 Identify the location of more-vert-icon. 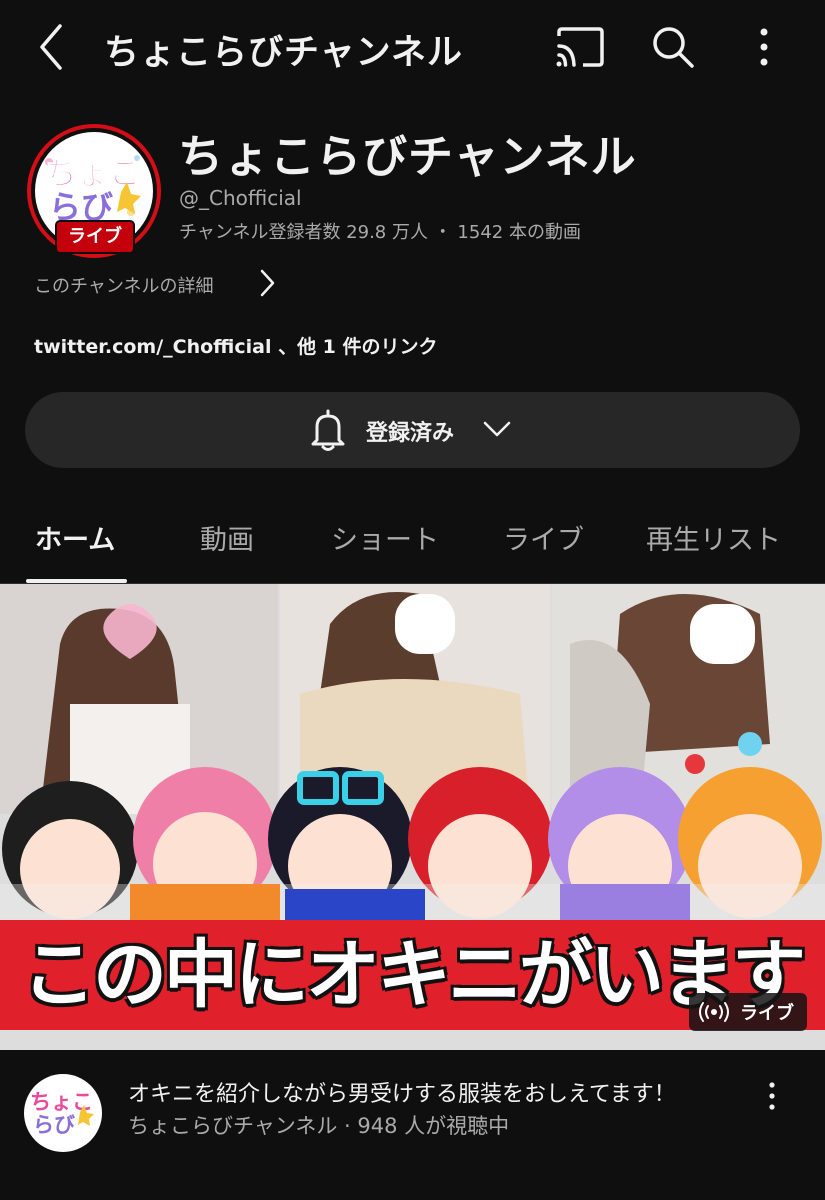
(764, 47).